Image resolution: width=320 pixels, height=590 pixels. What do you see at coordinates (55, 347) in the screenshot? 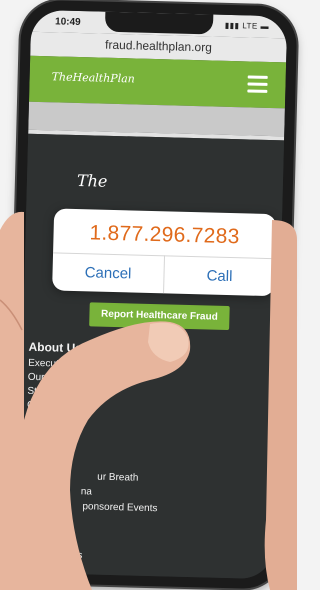
I see `footer-heading-about: About Us` at bounding box center [55, 347].